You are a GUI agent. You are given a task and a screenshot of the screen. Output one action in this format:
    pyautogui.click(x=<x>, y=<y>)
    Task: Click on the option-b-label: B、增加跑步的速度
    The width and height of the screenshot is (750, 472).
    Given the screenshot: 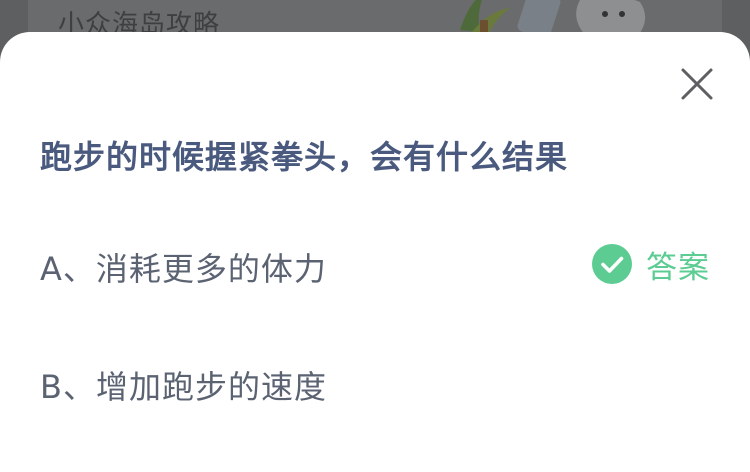 What is the action you would take?
    pyautogui.click(x=183, y=387)
    